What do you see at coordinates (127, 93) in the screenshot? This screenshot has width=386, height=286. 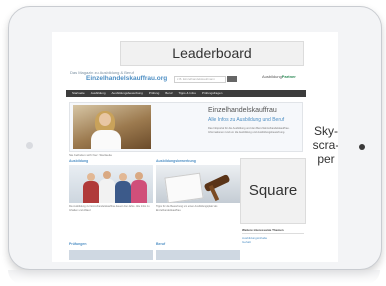 I see `nav-item-ausbildungsbewerbung: Ausbildungsbewerbung` at bounding box center [127, 93].